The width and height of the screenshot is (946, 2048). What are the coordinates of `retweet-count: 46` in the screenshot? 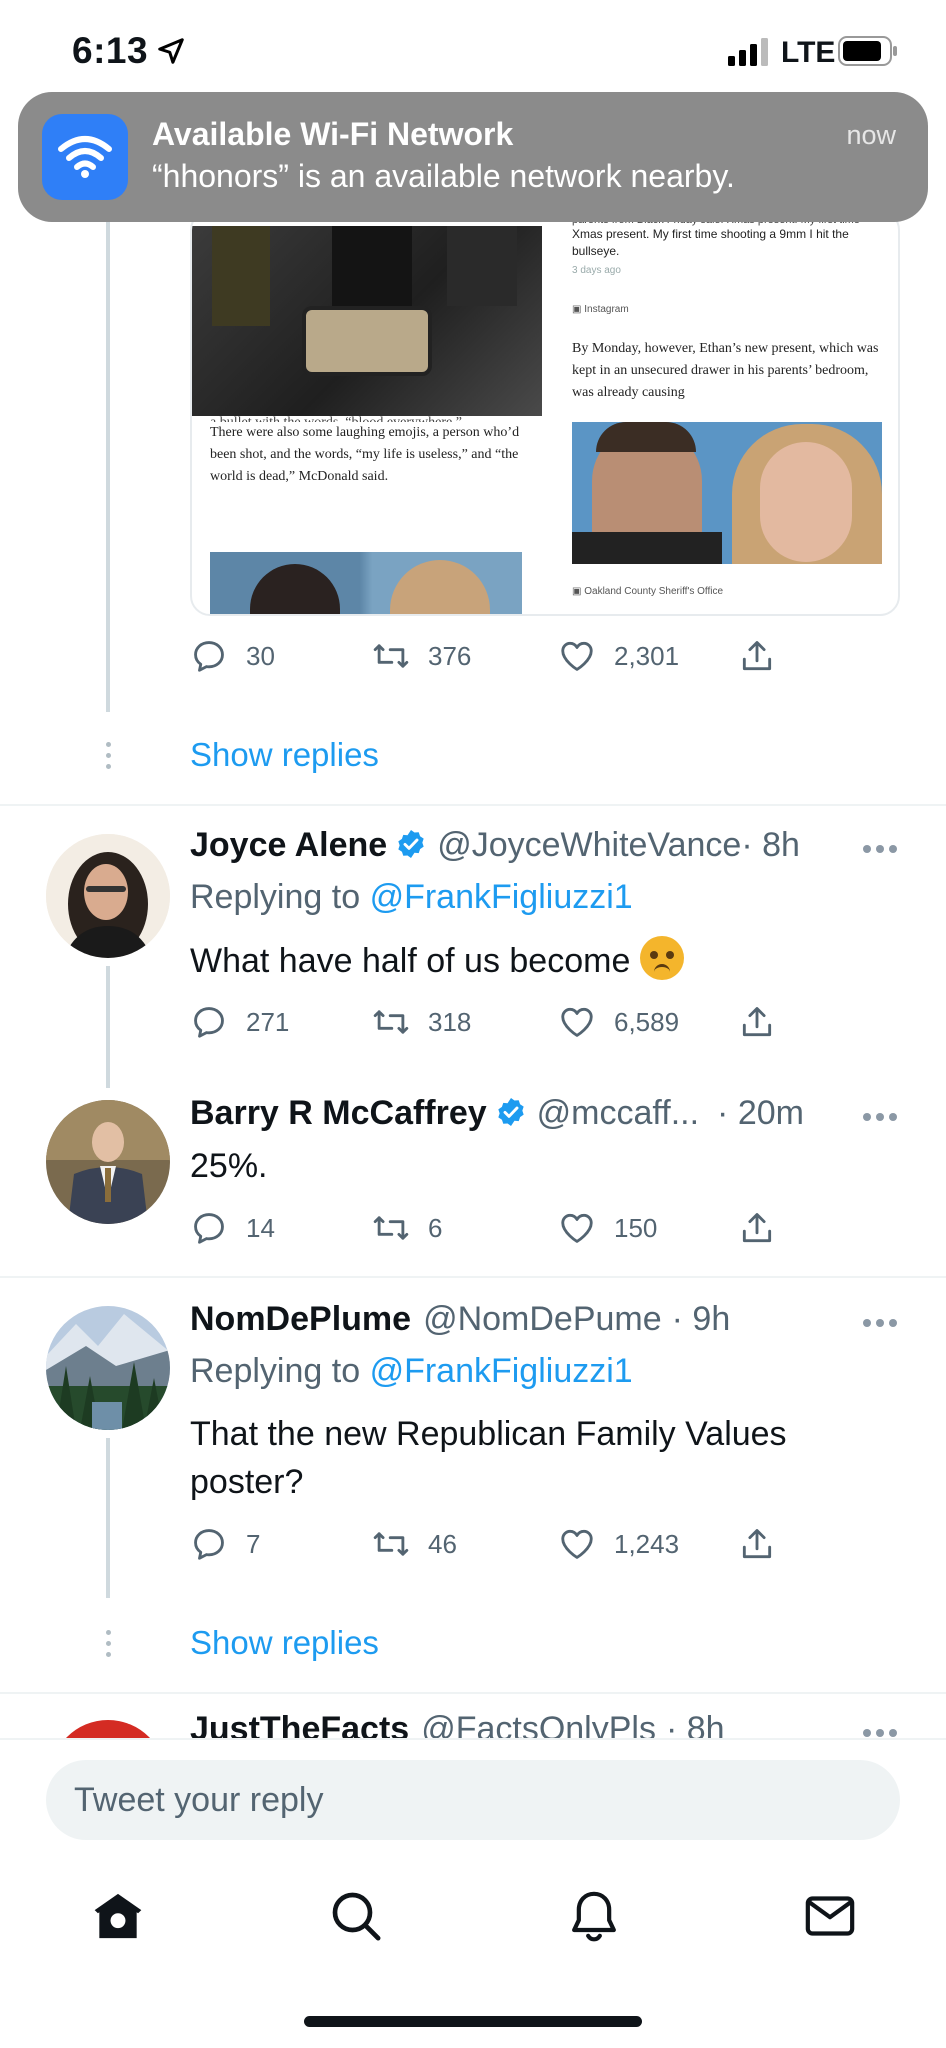 It's located at (442, 1543).